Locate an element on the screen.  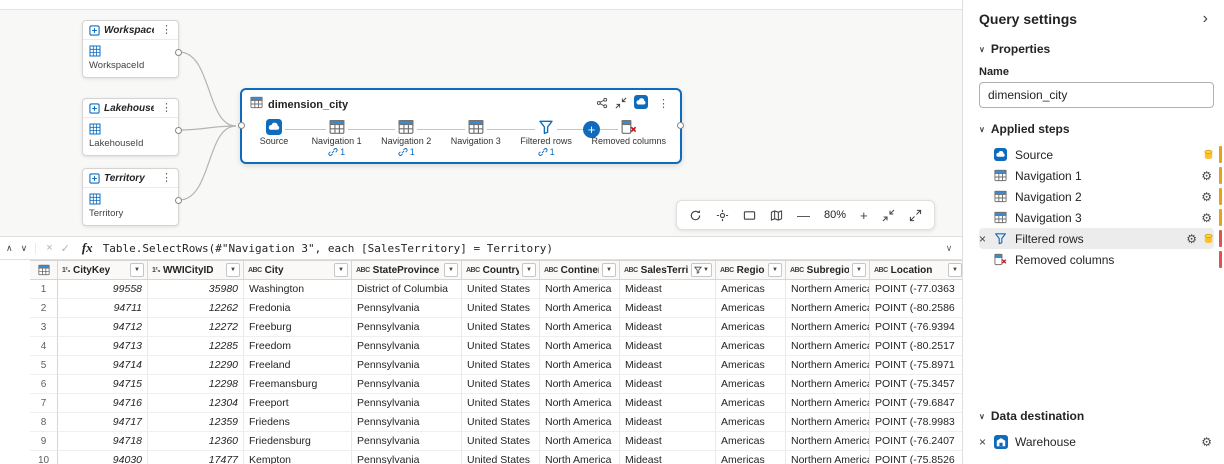
cell: Freeland is located at coordinates (298, 365).